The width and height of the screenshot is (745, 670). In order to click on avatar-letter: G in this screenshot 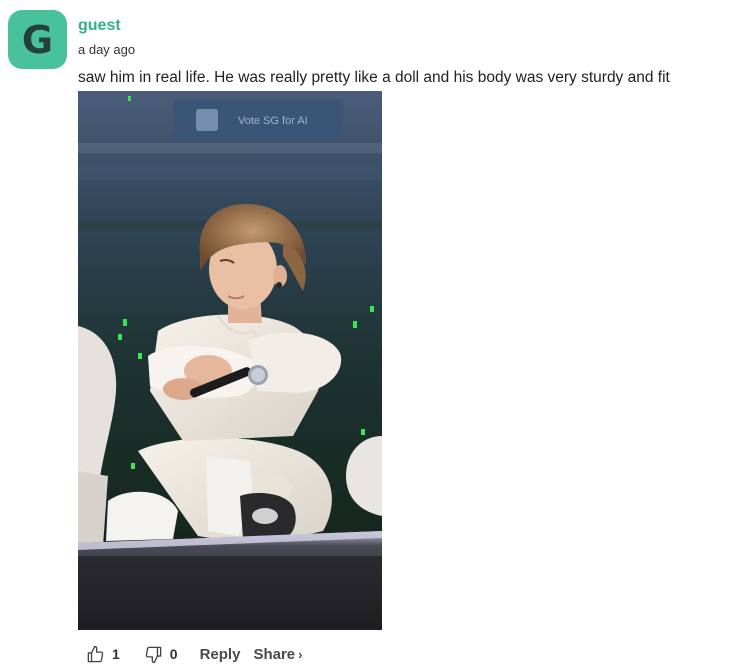, I will do `click(37, 39)`.